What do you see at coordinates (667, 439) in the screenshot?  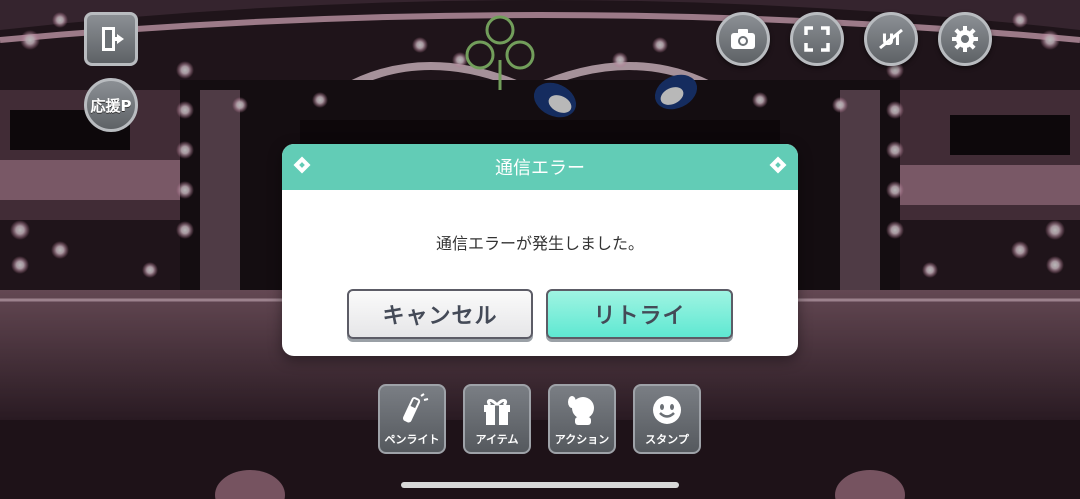 I see `stamp-label: スタンプ` at bounding box center [667, 439].